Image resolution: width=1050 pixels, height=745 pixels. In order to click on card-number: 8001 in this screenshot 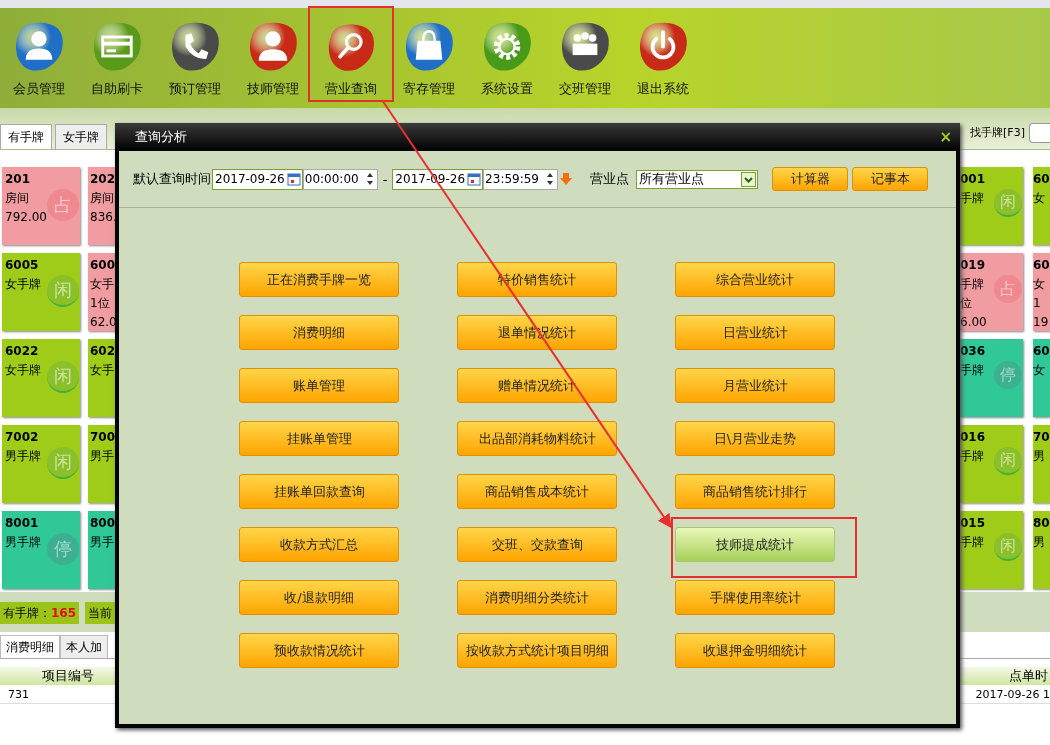, I will do `click(22, 523)`.